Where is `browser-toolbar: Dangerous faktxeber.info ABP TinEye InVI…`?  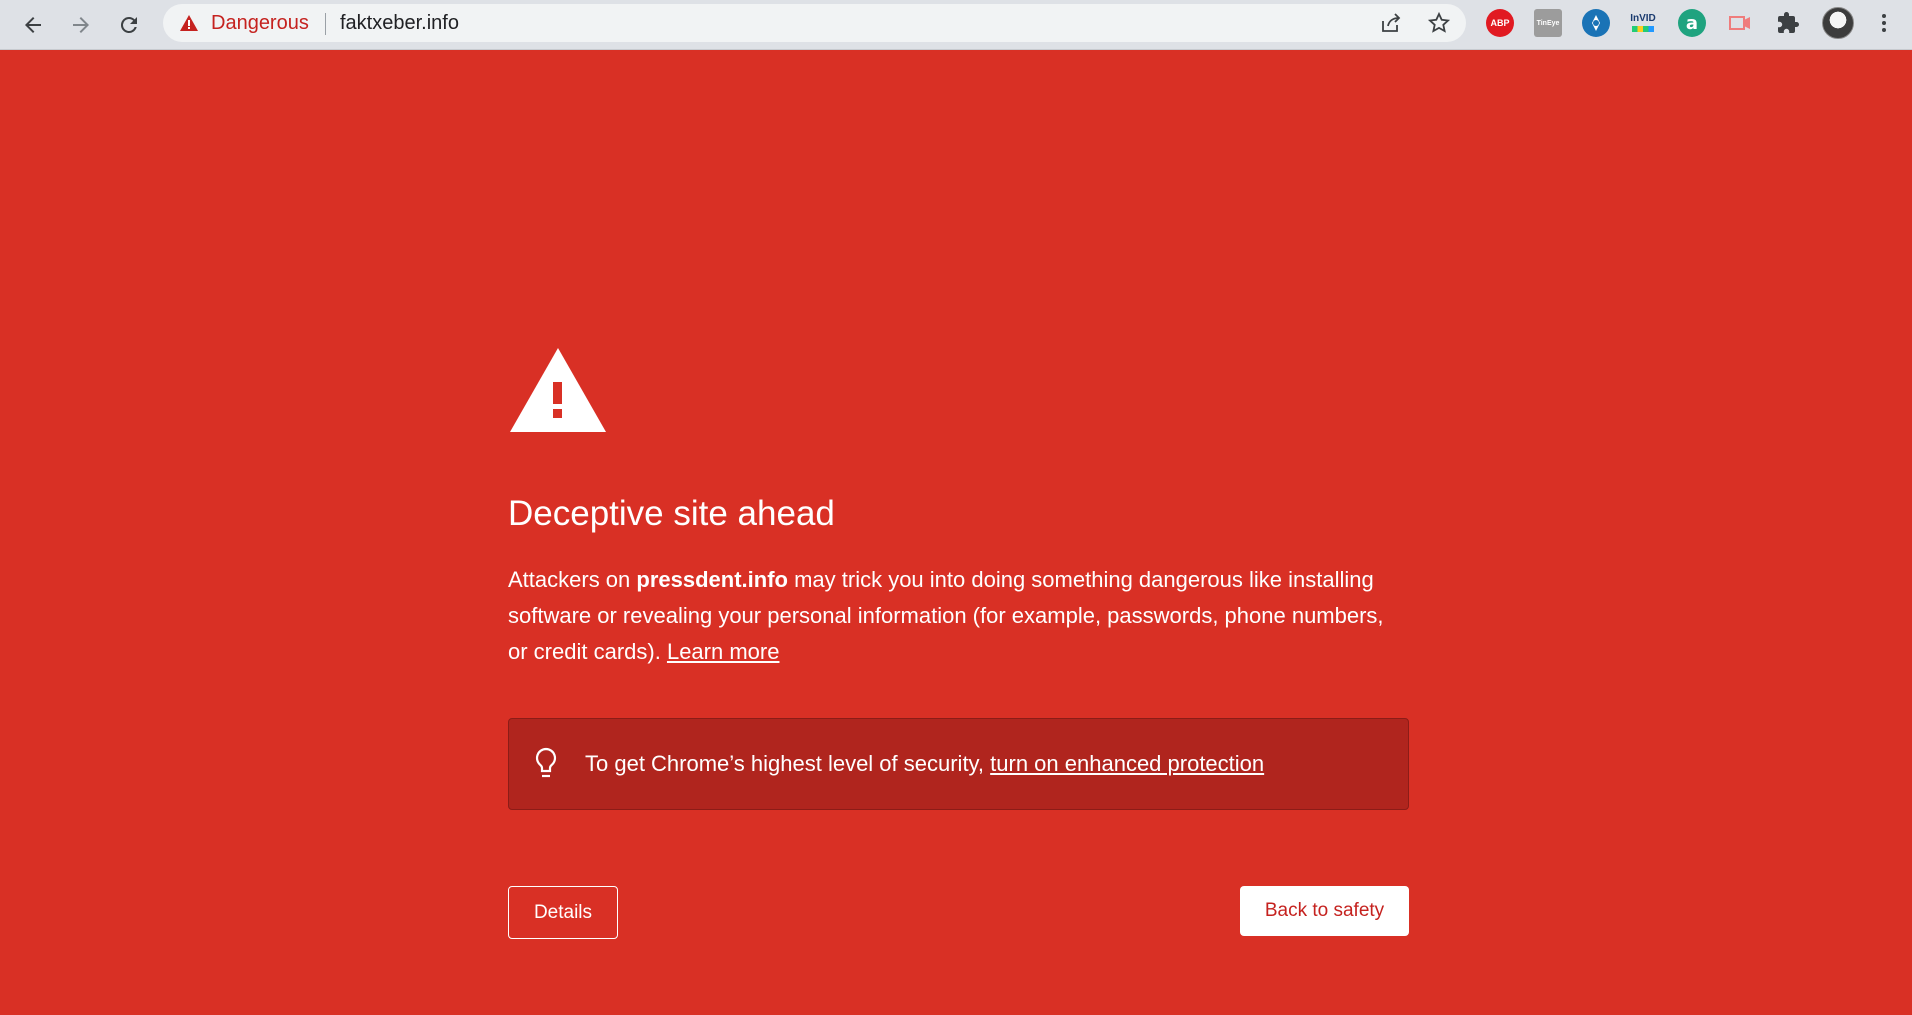 browser-toolbar: Dangerous faktxeber.info ABP TinEye InVI… is located at coordinates (956, 25).